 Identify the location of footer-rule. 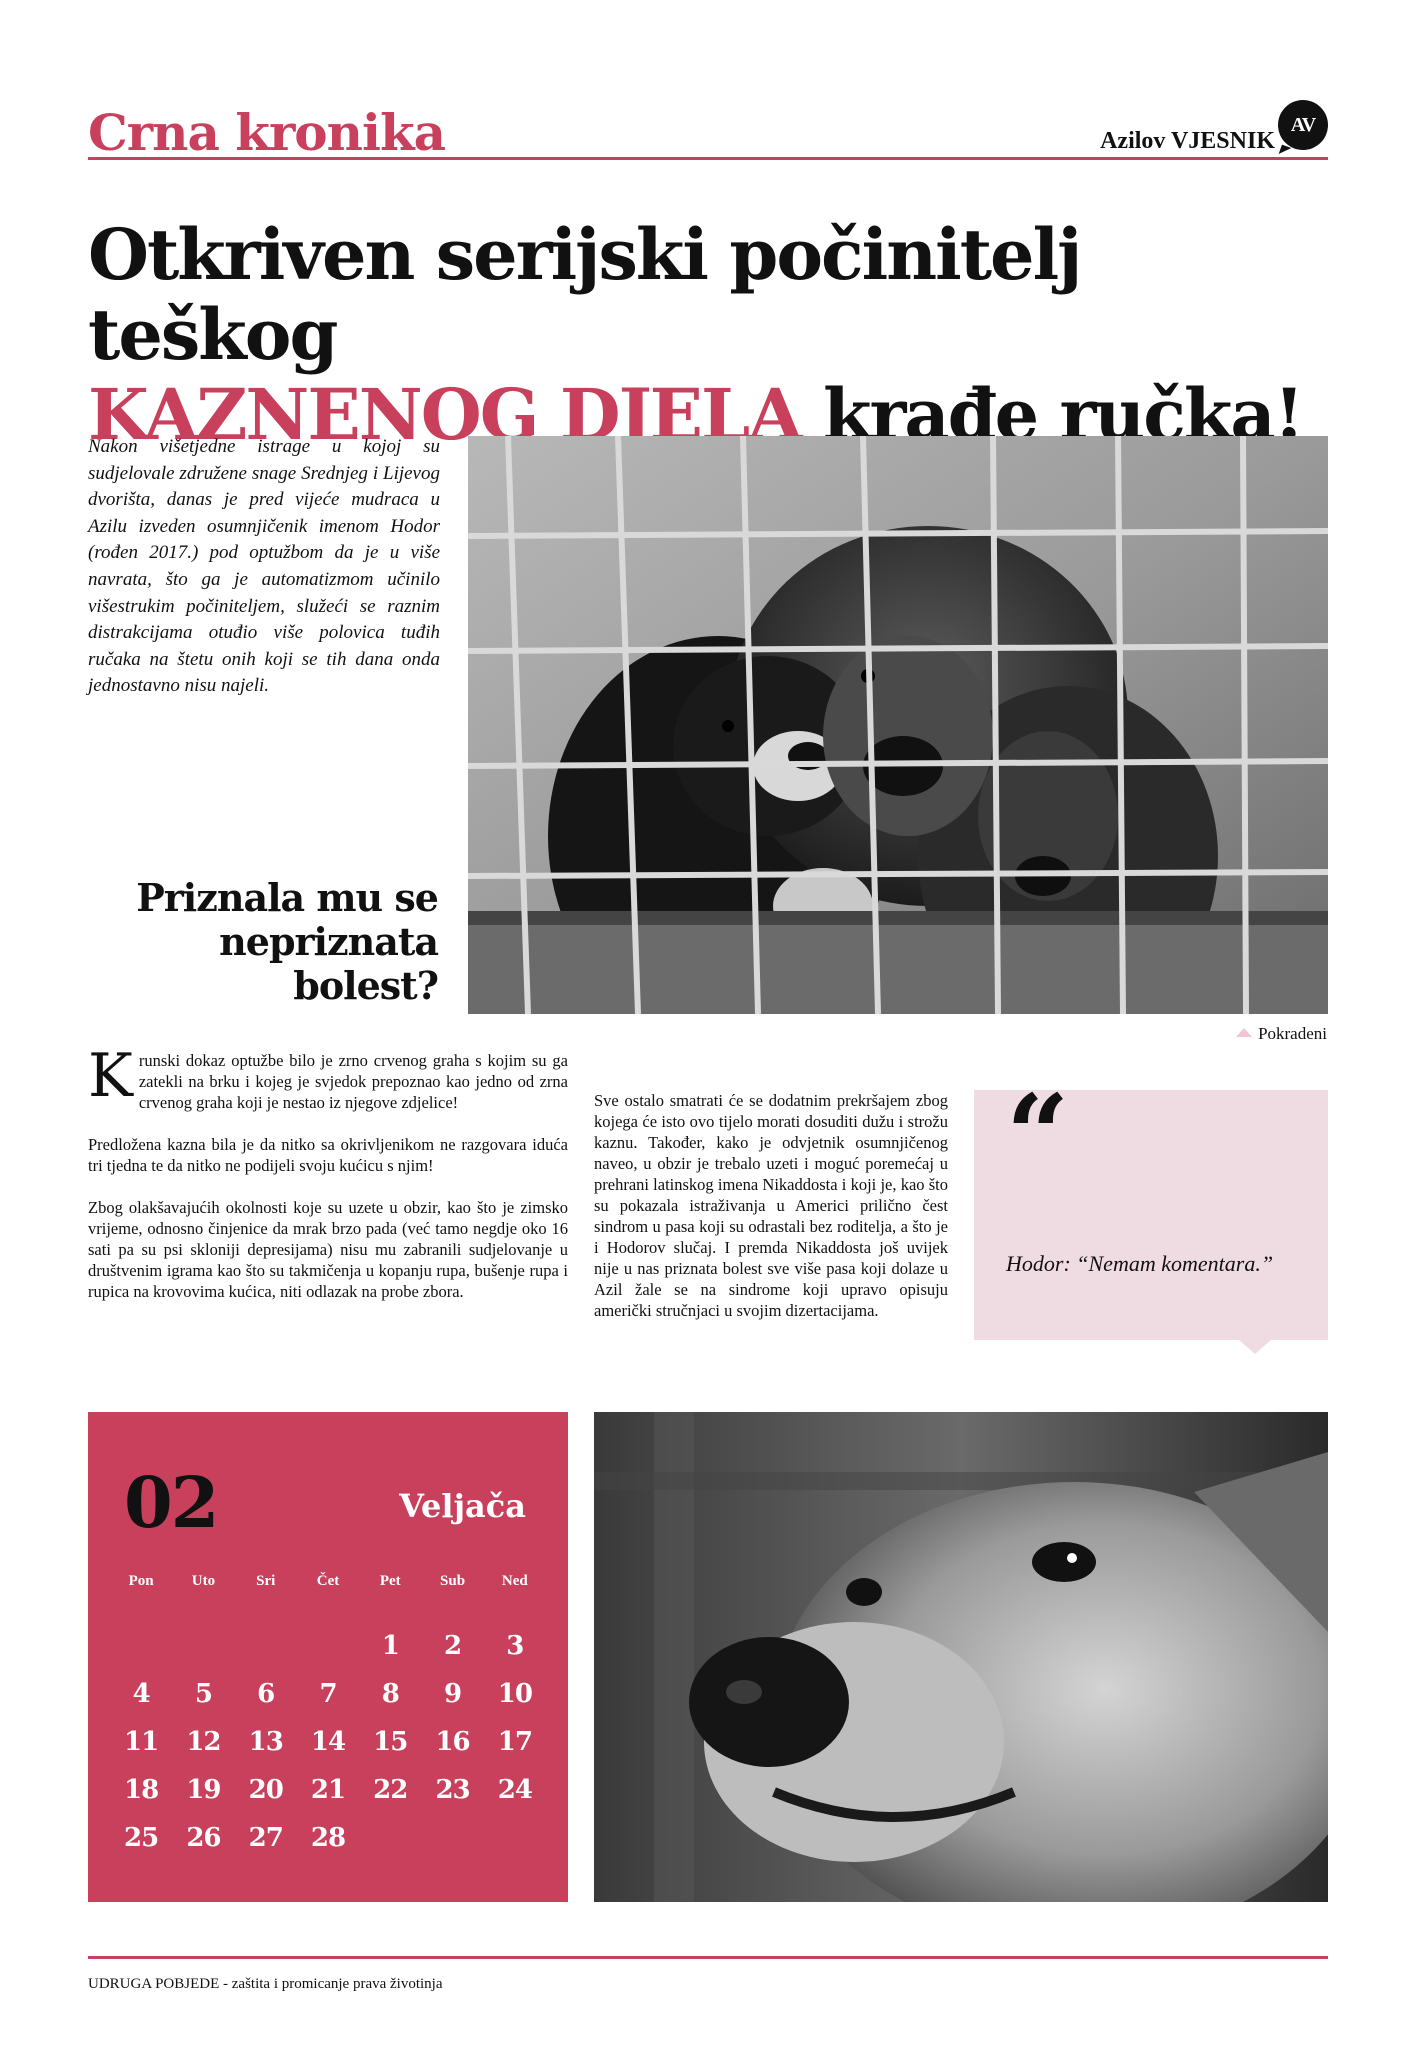
(708, 1957).